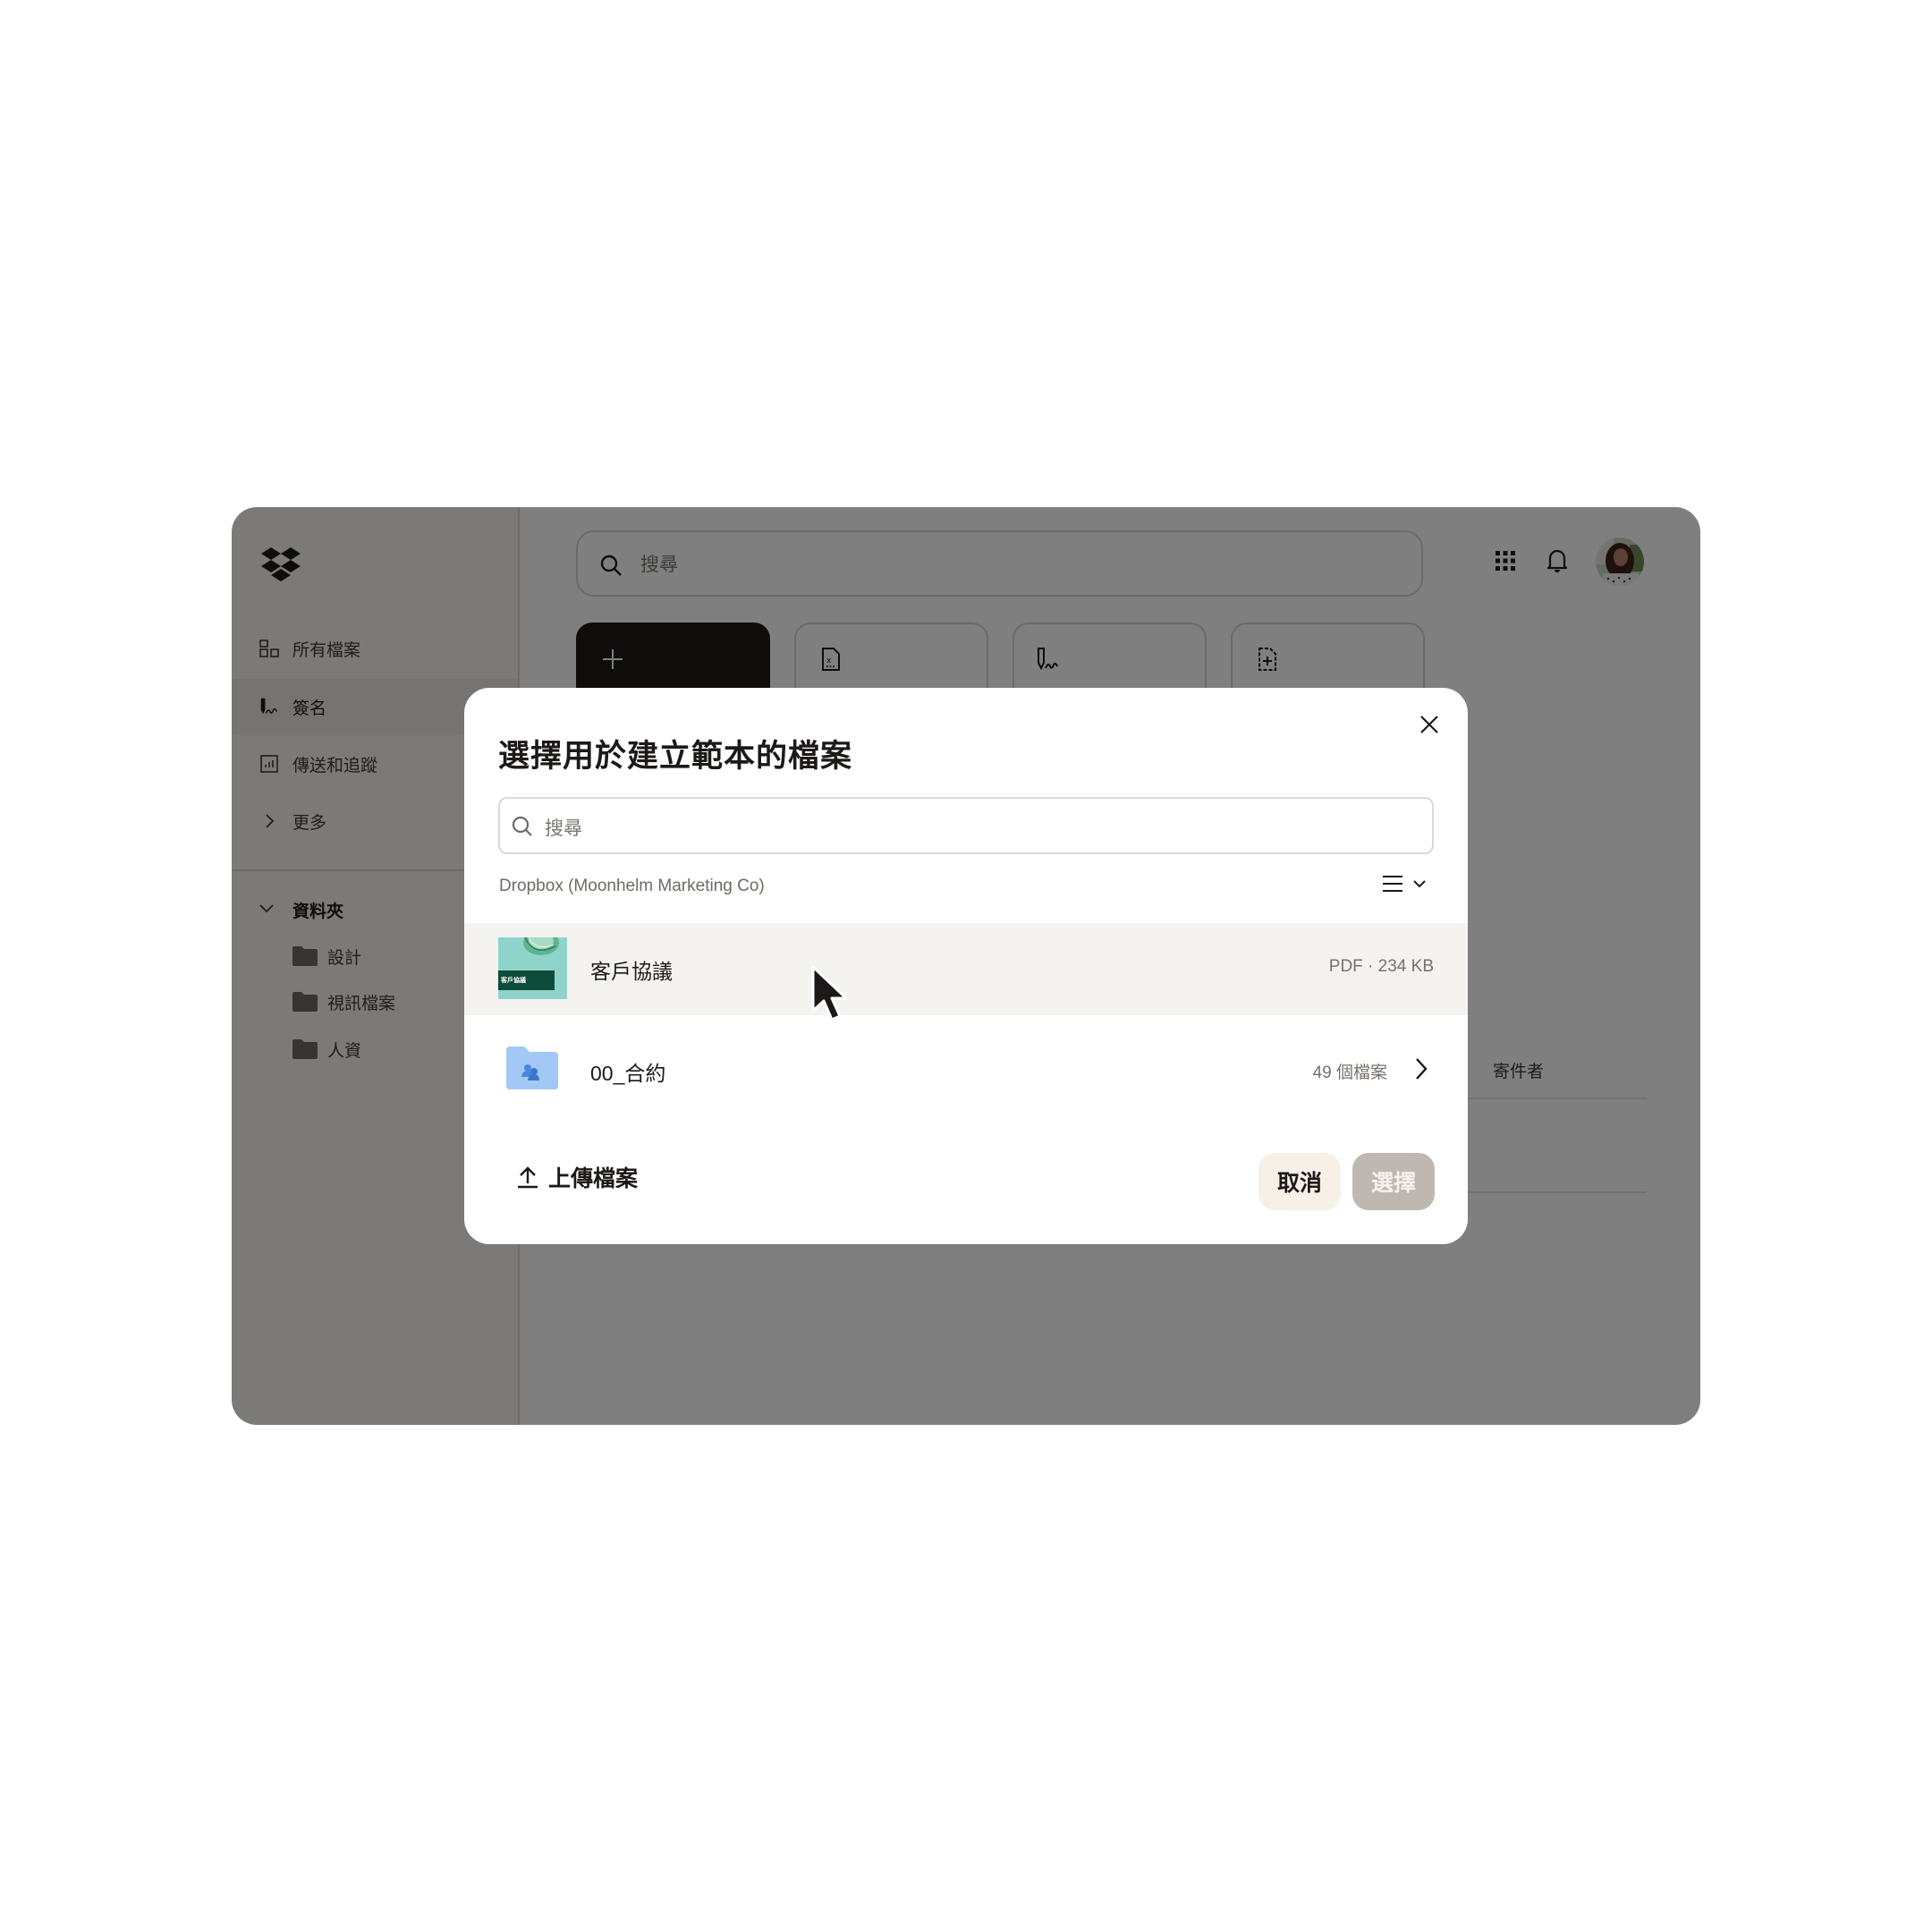 The width and height of the screenshot is (1932, 1932). I want to click on folder-name: 00_合約, so click(628, 1073).